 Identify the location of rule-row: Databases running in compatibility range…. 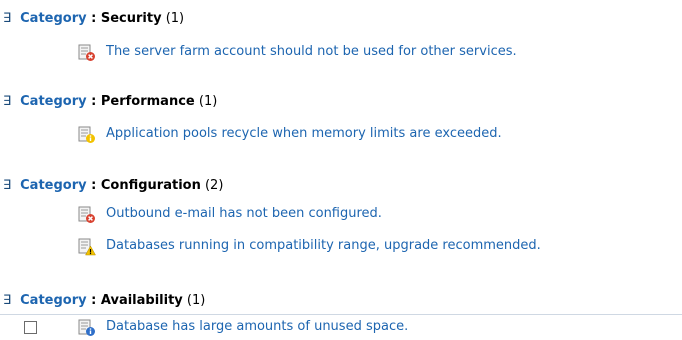
(341, 246).